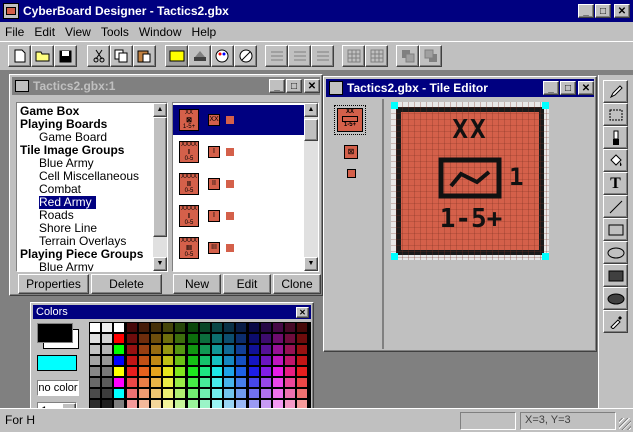  What do you see at coordinates (115, 32) in the screenshot?
I see `menu-tools: Tools` at bounding box center [115, 32].